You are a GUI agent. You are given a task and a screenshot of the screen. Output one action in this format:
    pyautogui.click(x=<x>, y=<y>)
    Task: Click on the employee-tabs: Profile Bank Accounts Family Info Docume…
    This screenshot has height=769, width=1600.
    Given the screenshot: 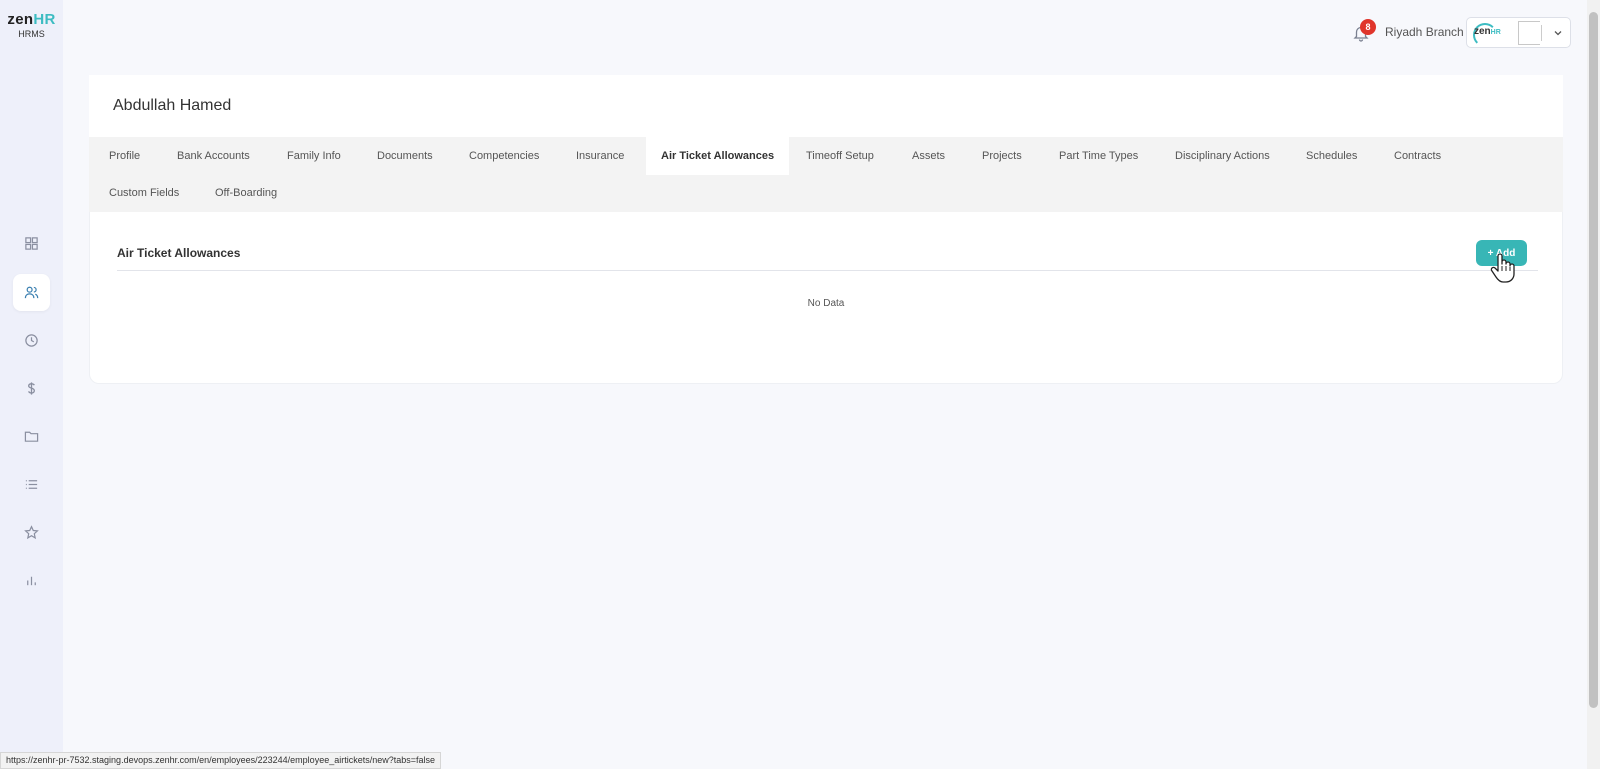 What is the action you would take?
    pyautogui.click(x=826, y=174)
    